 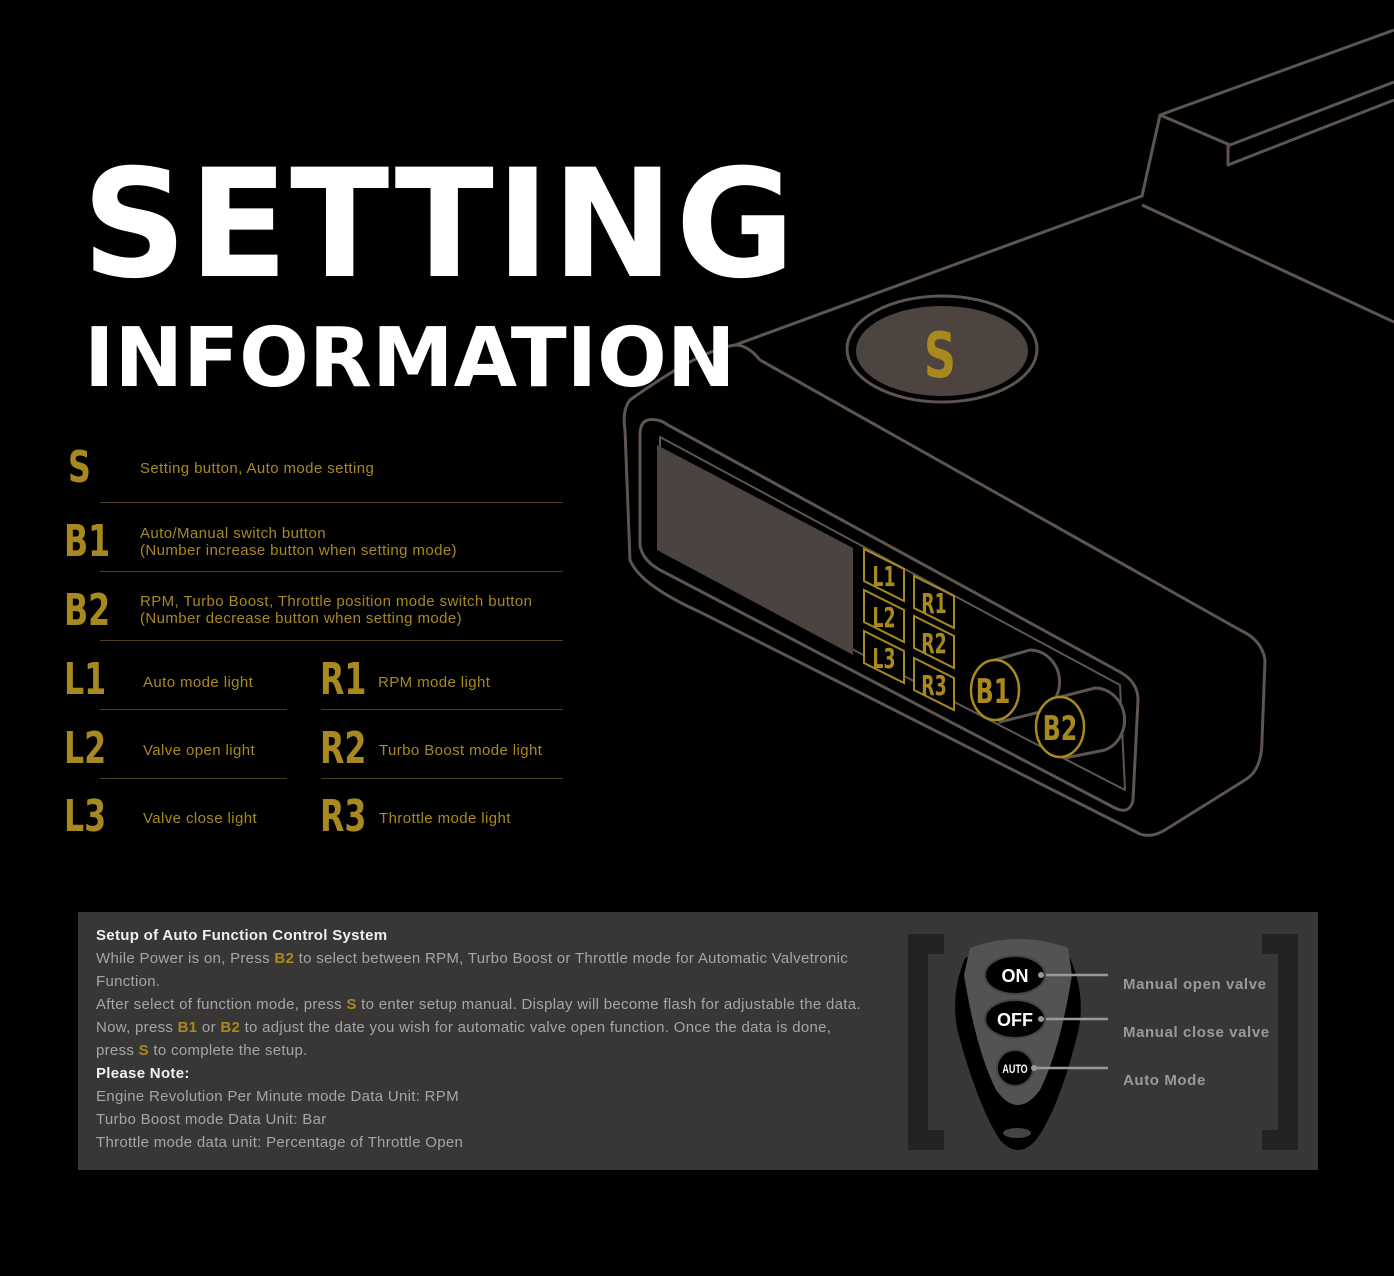 I want to click on legend-key-b1: B1, so click(x=87, y=541).